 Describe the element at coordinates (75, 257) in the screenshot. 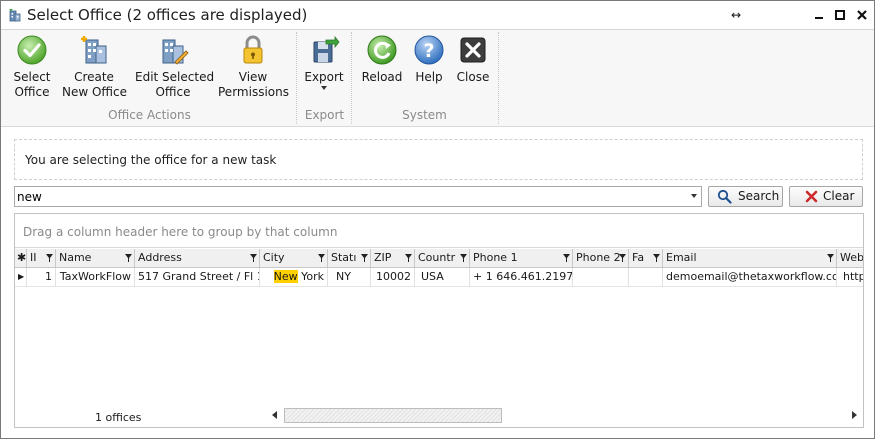

I see `column-header-label: Name` at that location.